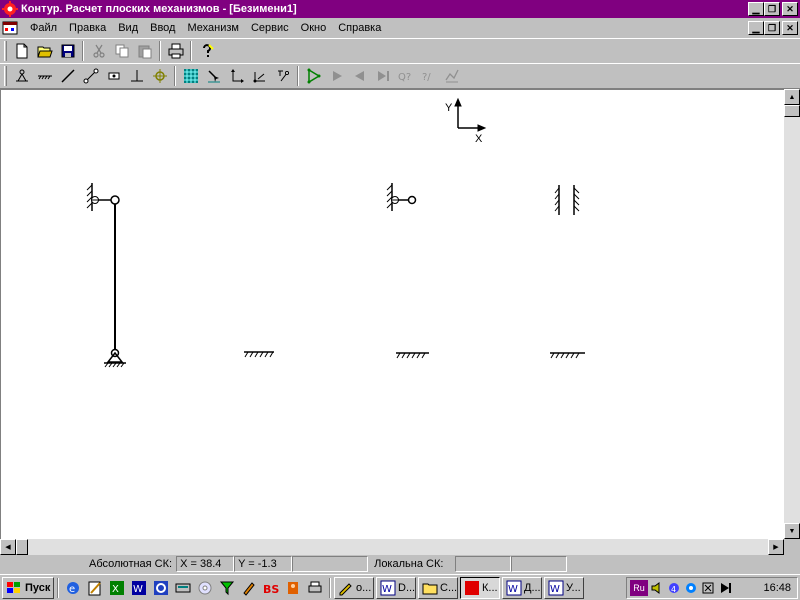  I want to click on parallel-guides, so click(567, 200).